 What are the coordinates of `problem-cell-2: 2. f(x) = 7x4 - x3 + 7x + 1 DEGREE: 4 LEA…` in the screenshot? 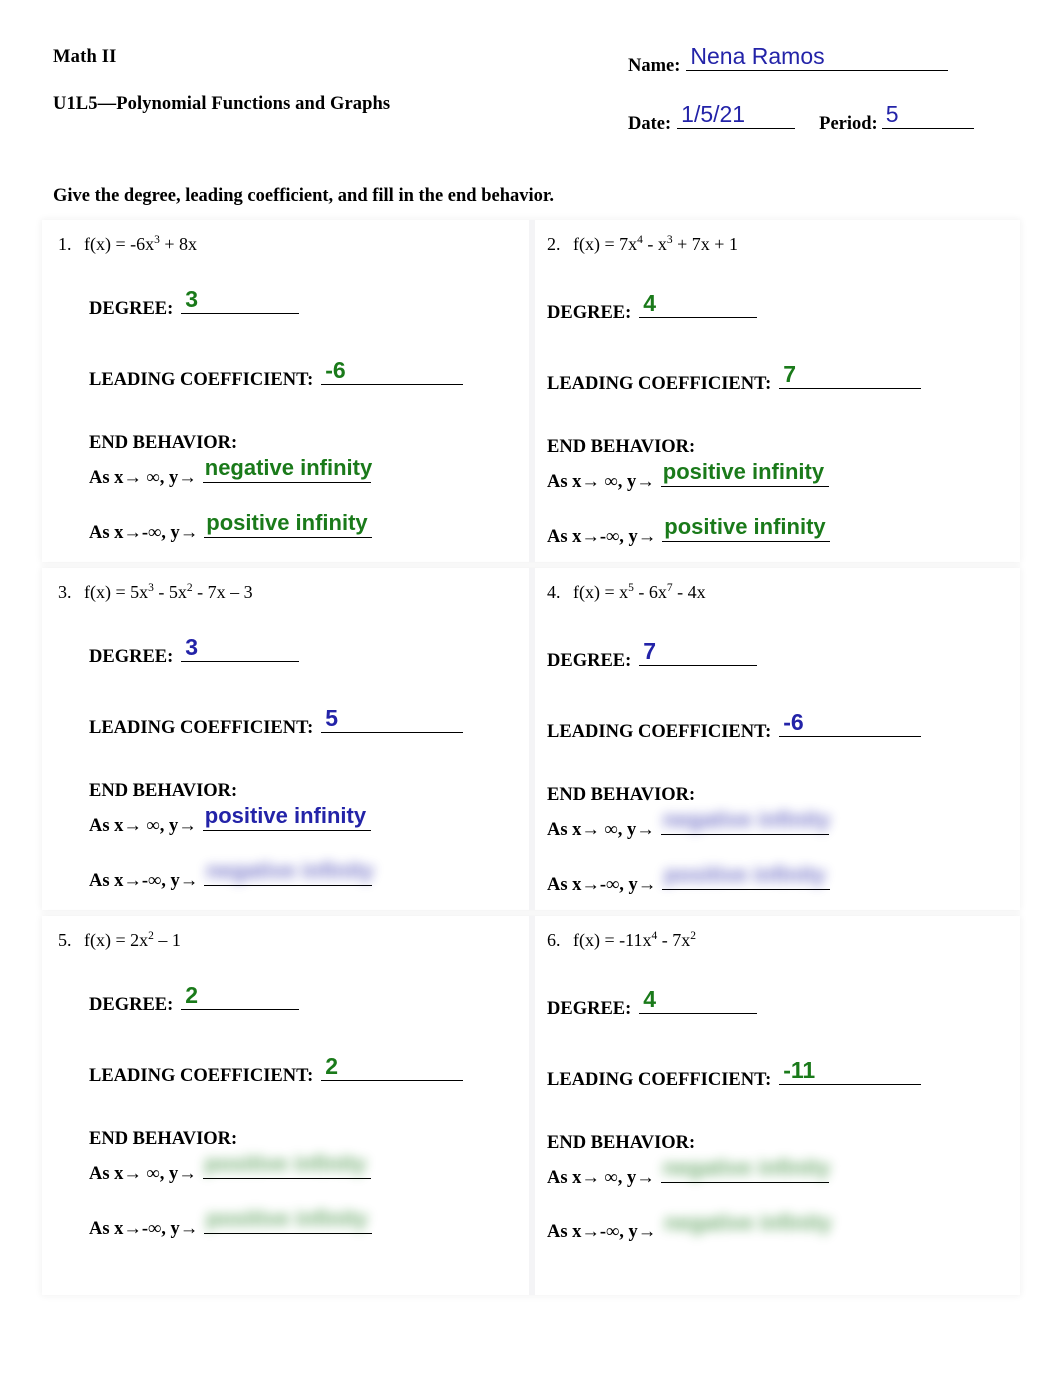 It's located at (777, 391).